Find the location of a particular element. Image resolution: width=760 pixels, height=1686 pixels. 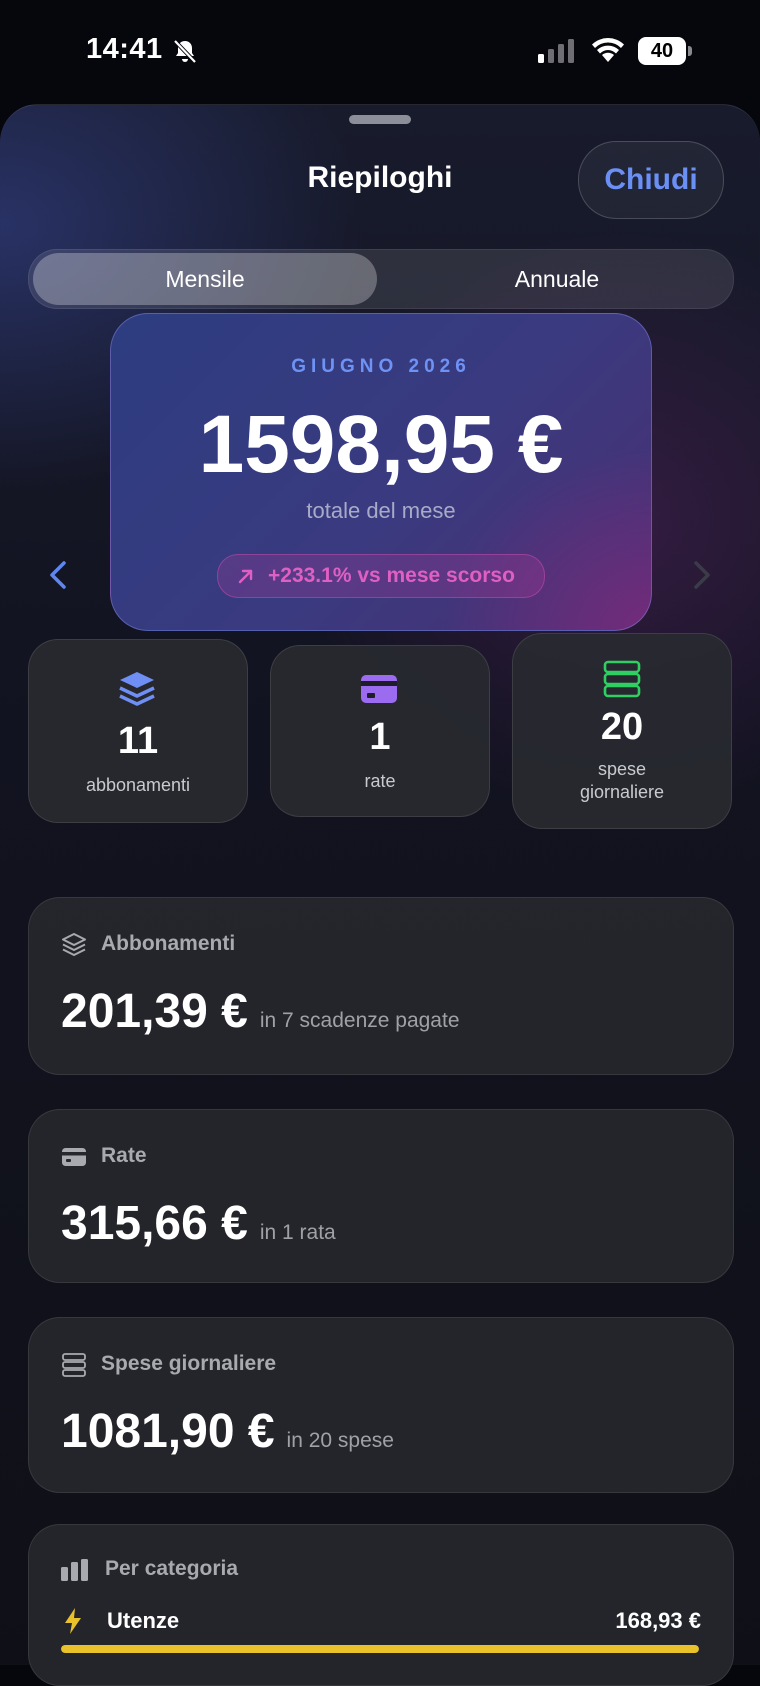

category-amount: 168,93 € is located at coordinates (658, 1620).